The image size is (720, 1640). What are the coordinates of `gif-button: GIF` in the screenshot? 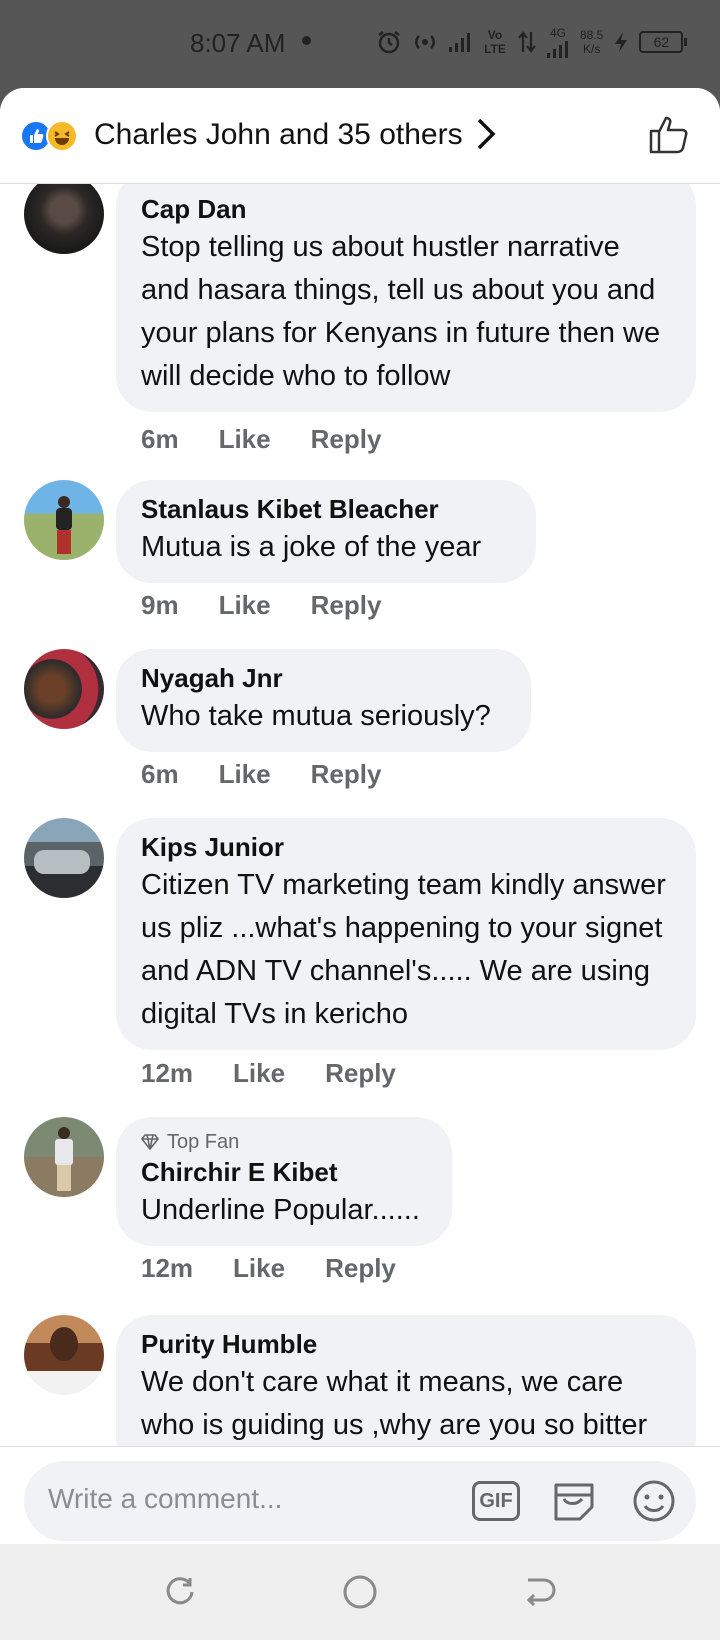 It's located at (496, 1501).